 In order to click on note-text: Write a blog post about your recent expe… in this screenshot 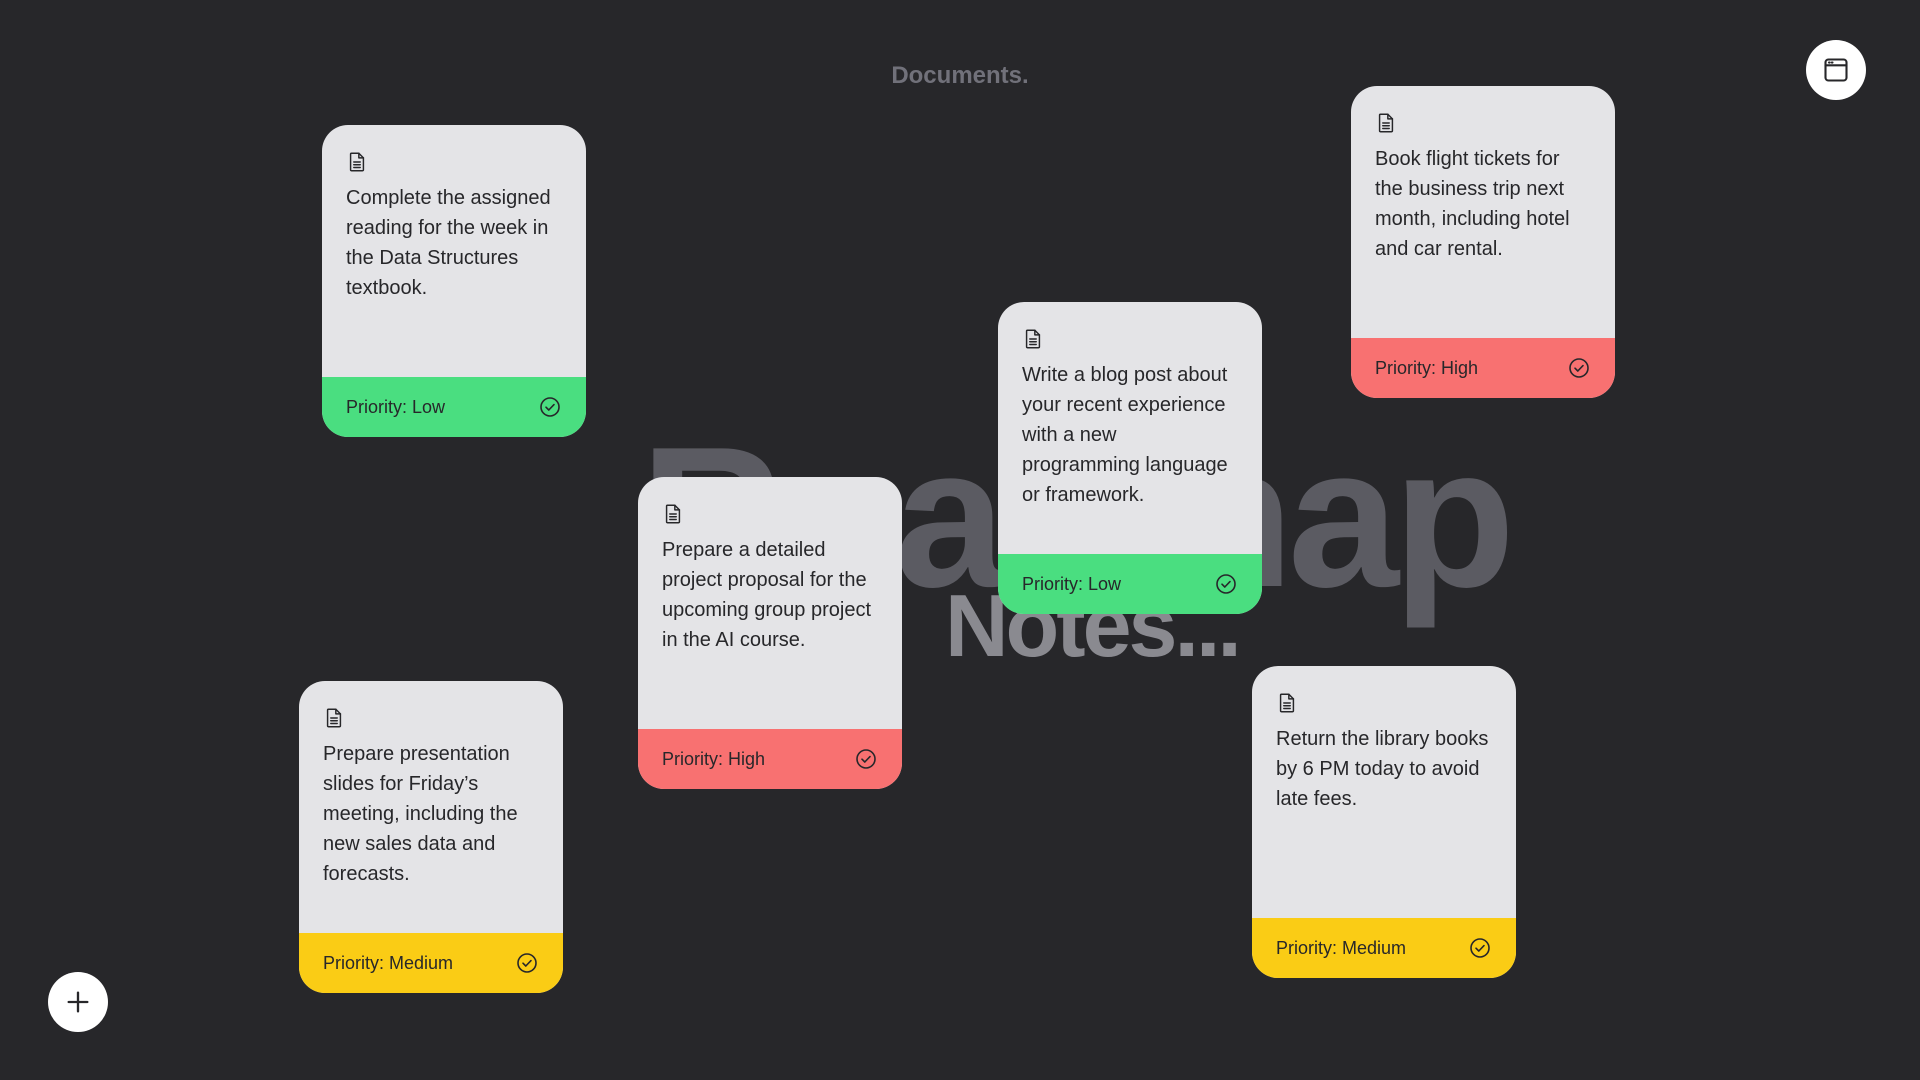, I will do `click(1125, 435)`.